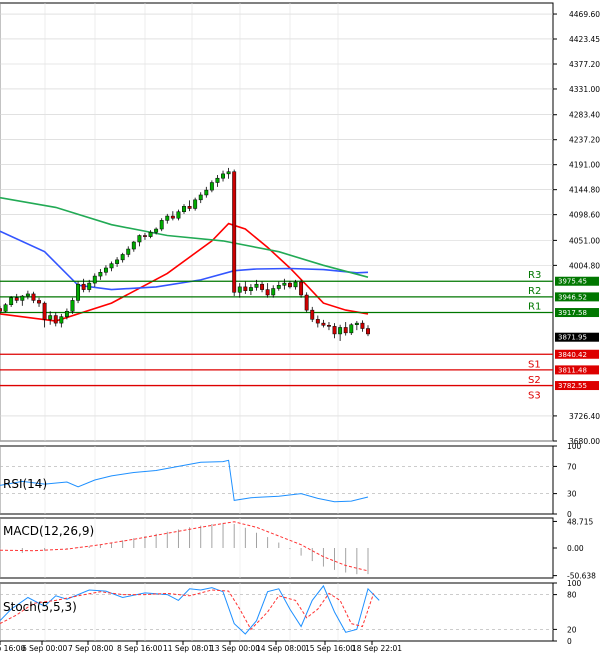 The height and width of the screenshot is (656, 600). I want to click on price-tick-label: 4469.60, so click(584, 14).